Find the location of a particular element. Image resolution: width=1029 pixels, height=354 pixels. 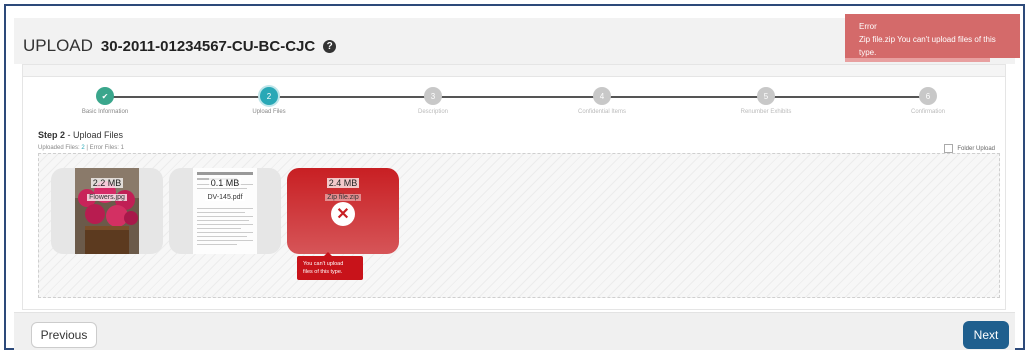

page-title: UPLOAD 30-2011-01234567-CU-BC-CJC ? is located at coordinates (180, 46).